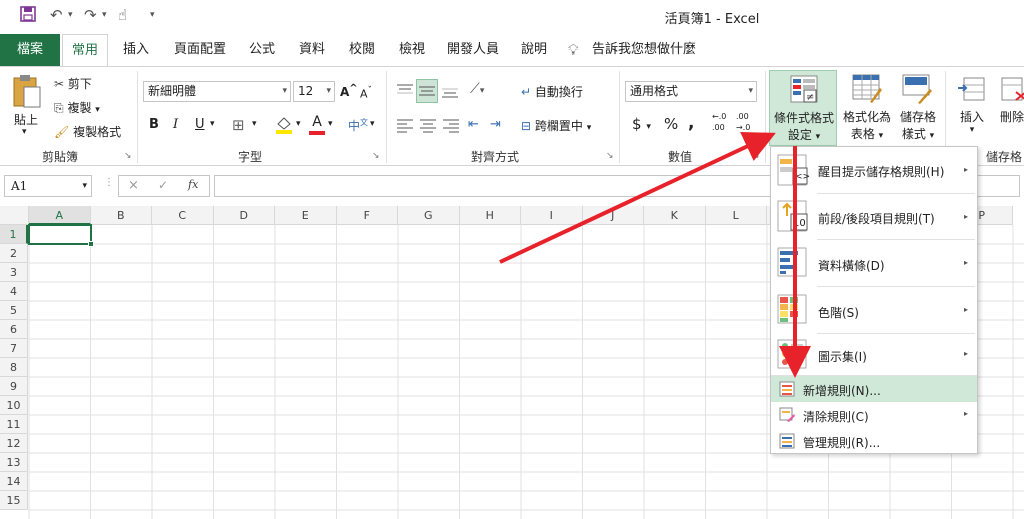 The image size is (1024, 519). Describe the element at coordinates (14, 329) in the screenshot. I see `row-header: 6` at that location.